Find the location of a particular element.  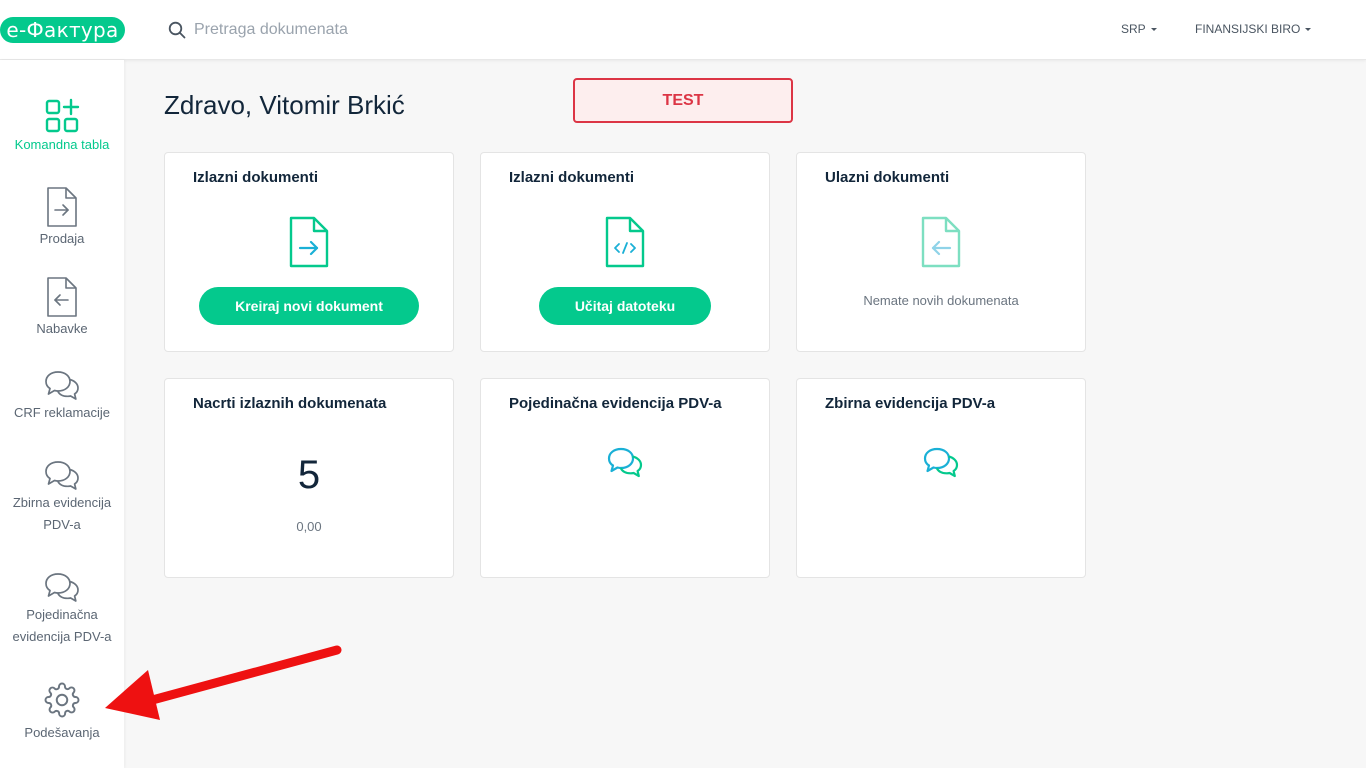

card-ulazni-dokumenti: Ulazni dokumenti Nemate novih dokumenata is located at coordinates (941, 252).